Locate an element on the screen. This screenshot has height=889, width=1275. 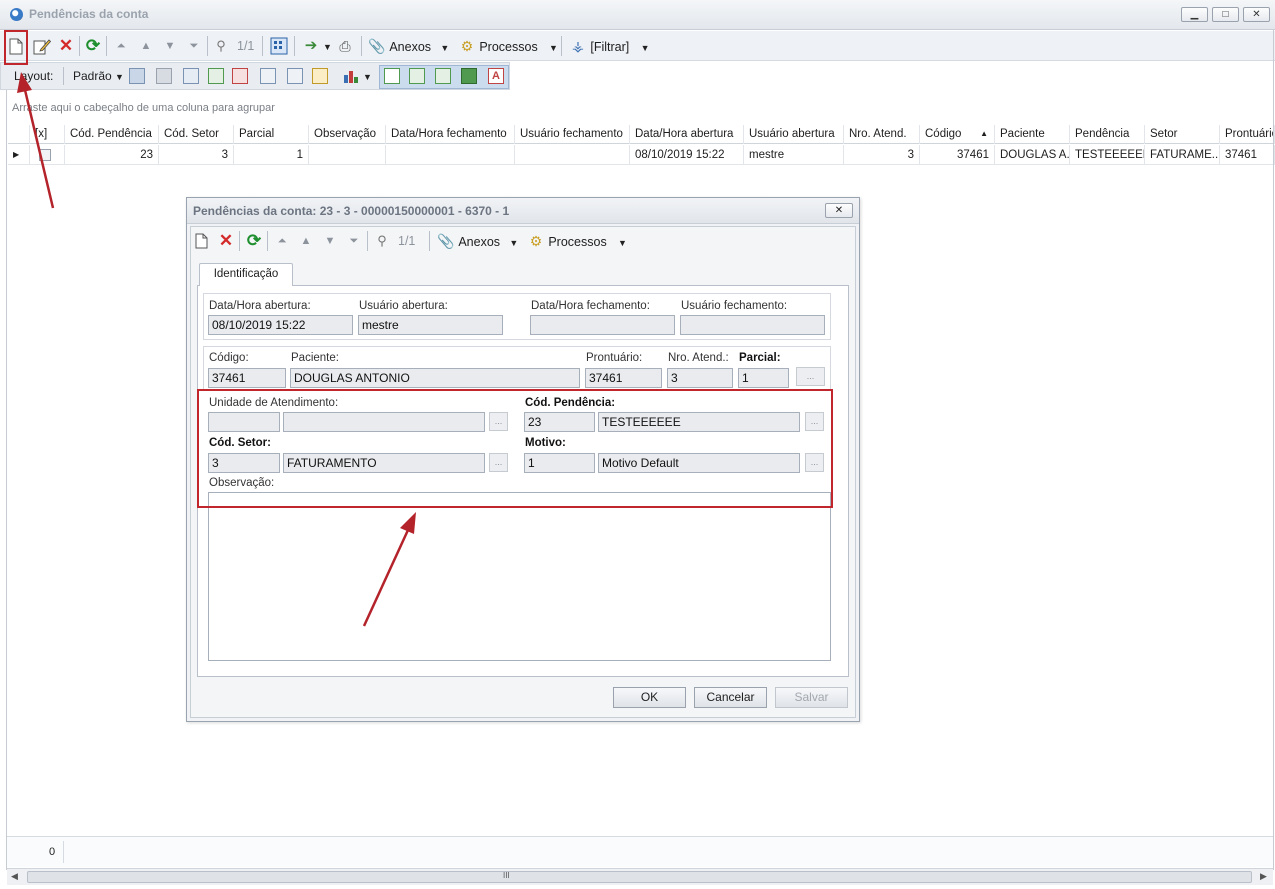
layout-select: Padrão ▼ is located at coordinates (98, 76).